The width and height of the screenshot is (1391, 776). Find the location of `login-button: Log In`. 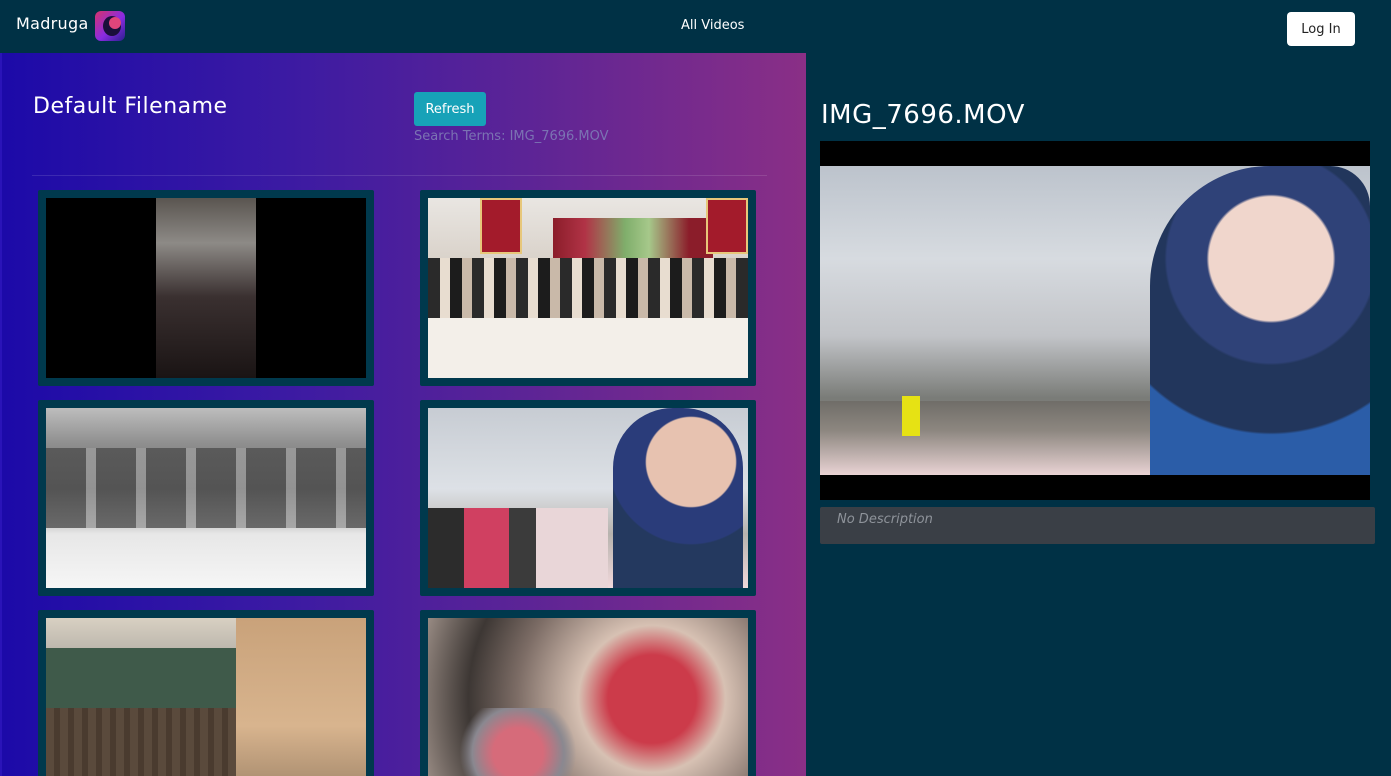

login-button: Log In is located at coordinates (1321, 29).